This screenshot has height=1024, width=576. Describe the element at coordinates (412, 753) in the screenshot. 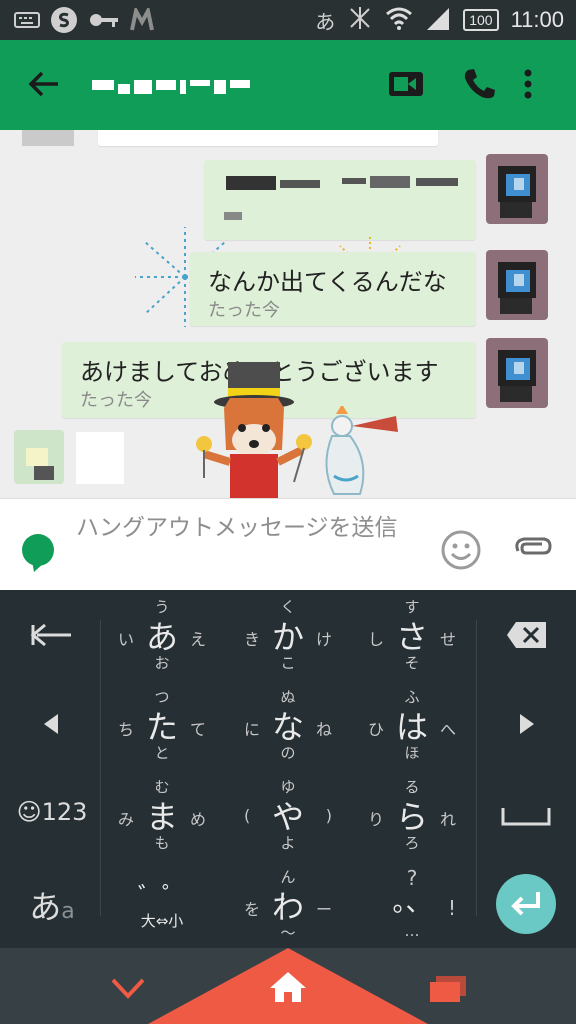

I see `flick-down: ほ` at that location.